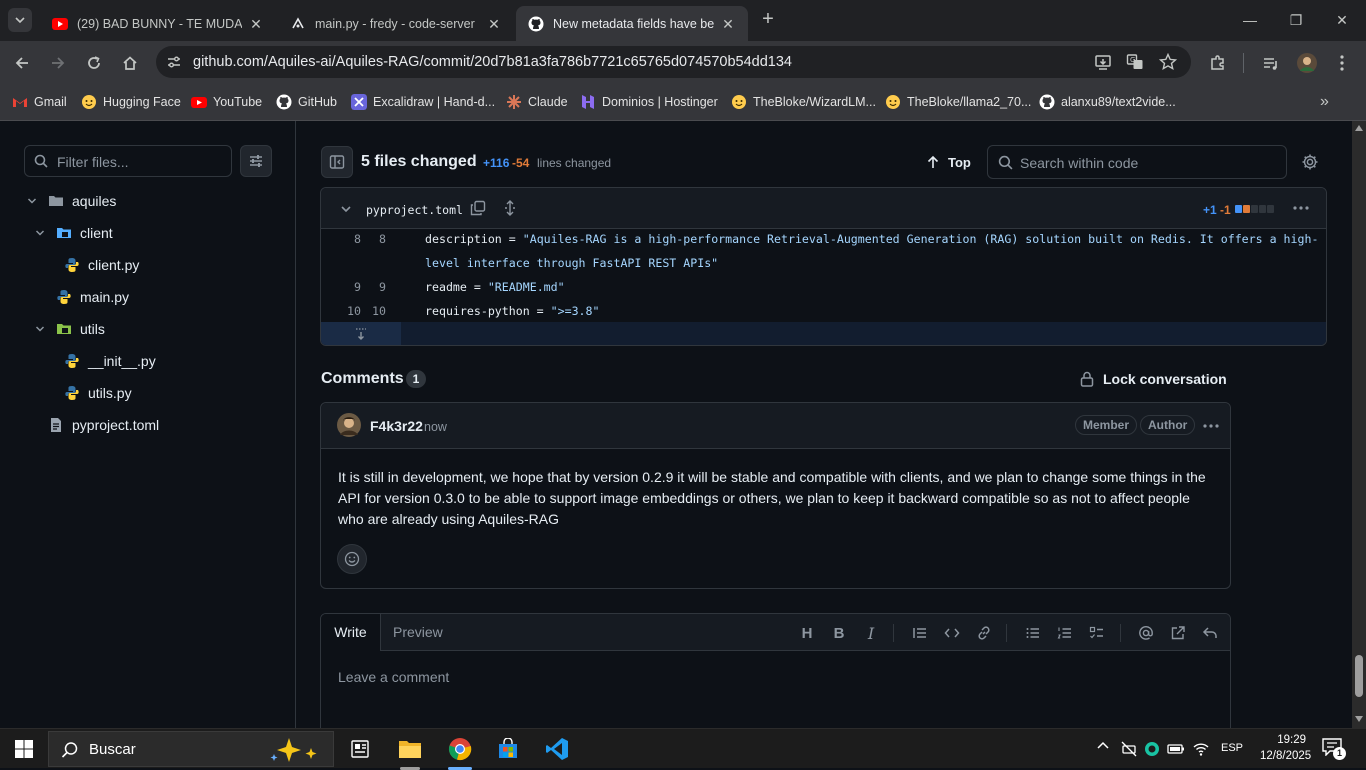 The image size is (1366, 770). I want to click on bookmark-hostinger: Dominios | Hostinger, so click(649, 102).